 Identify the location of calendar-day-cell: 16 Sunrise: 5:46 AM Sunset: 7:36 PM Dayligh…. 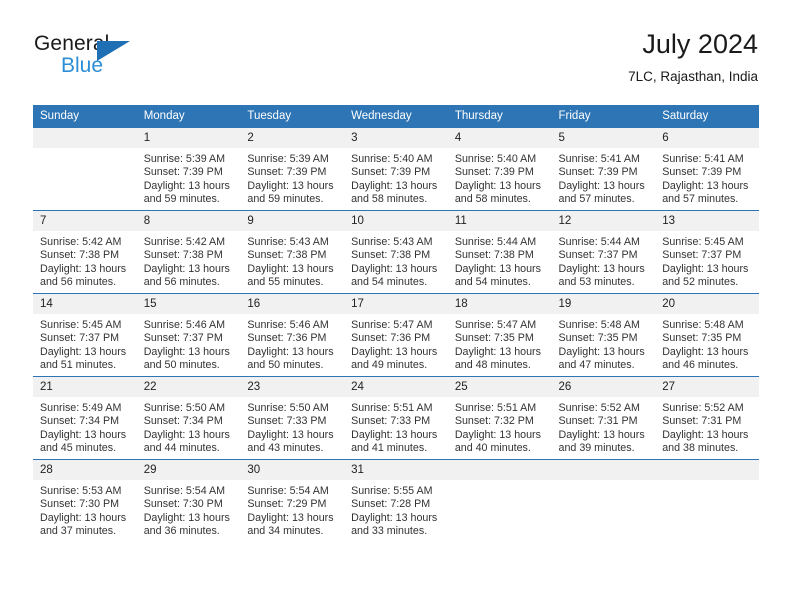
(292, 335).